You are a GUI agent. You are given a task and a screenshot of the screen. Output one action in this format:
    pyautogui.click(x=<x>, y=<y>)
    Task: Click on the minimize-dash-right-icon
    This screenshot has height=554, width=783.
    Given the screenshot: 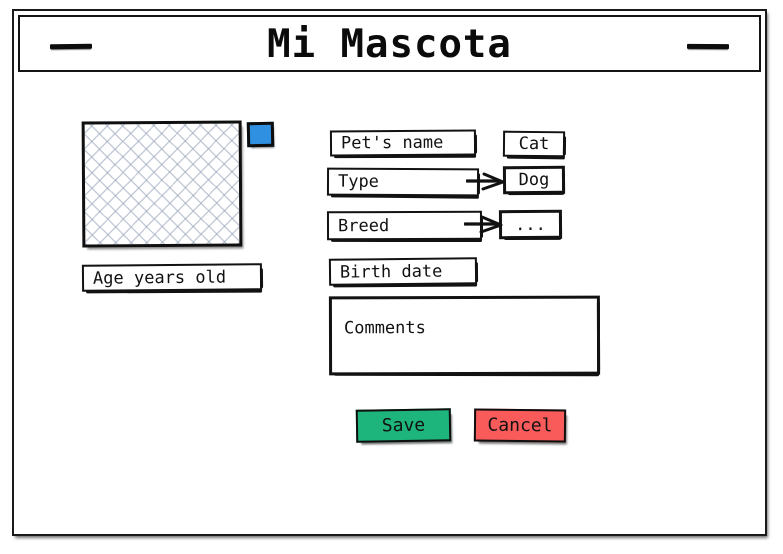 What is the action you would take?
    pyautogui.click(x=708, y=46)
    